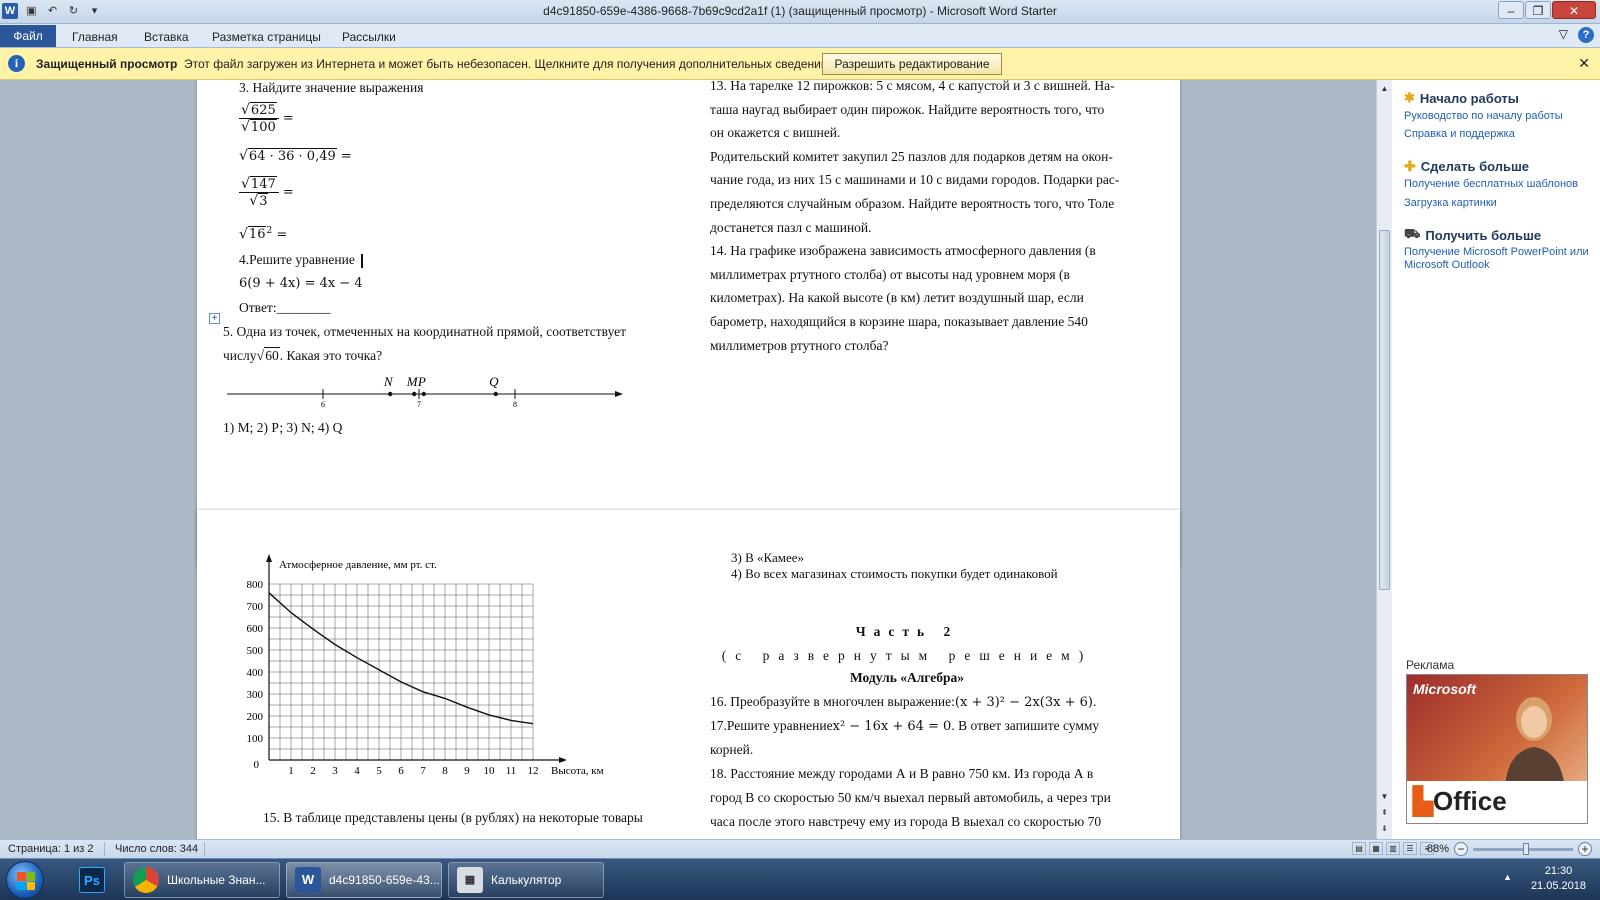 The image size is (1600, 900). I want to click on tab-file: Файл, so click(28, 36).